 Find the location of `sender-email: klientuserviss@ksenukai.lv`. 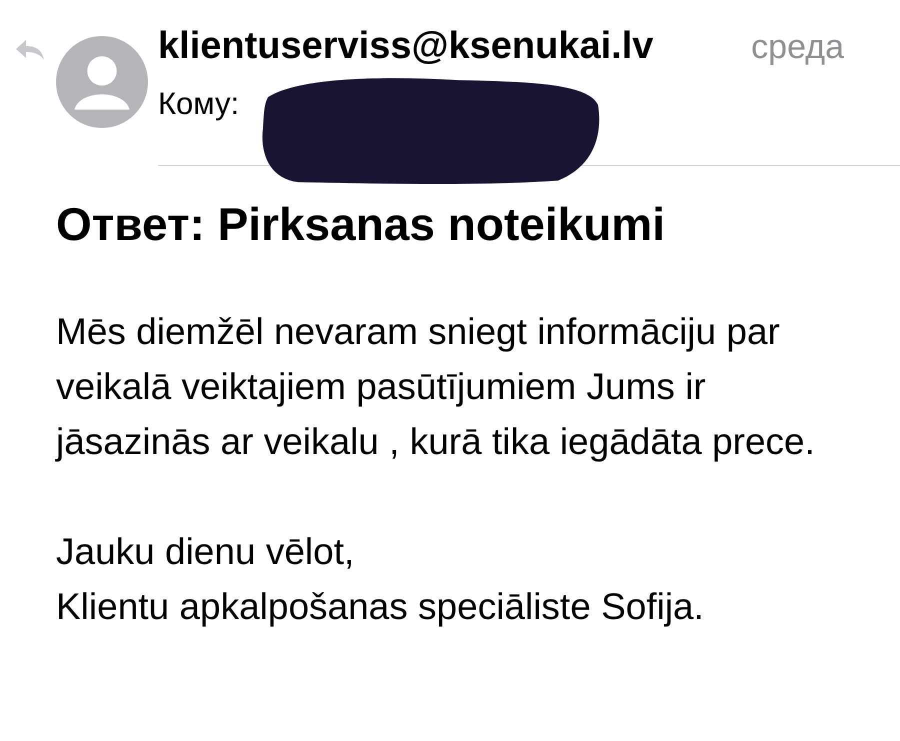

sender-email: klientuserviss@ksenukai.lv is located at coordinates (406, 46).